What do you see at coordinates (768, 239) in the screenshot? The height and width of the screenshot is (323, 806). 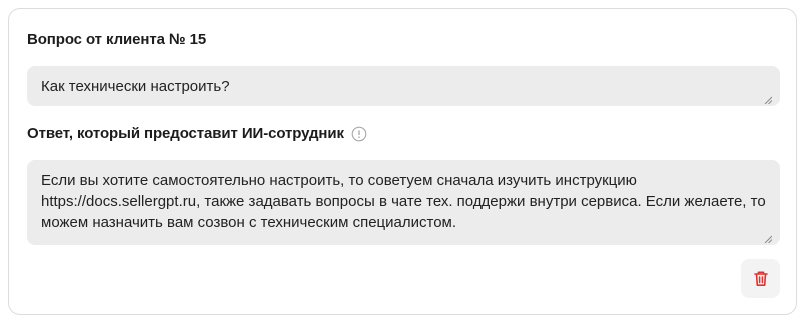 I see `answer-resize-handle` at bounding box center [768, 239].